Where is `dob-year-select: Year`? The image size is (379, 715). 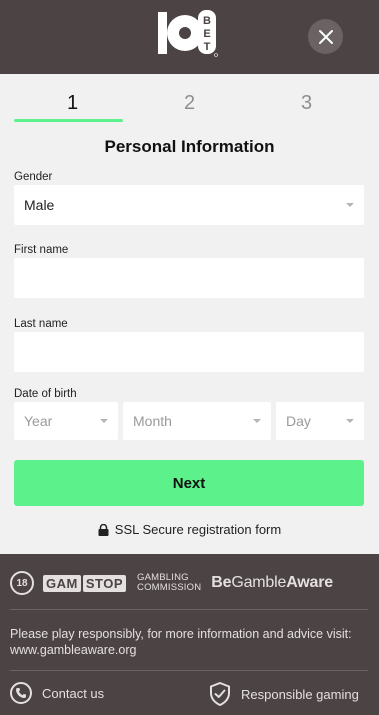 dob-year-select: Year is located at coordinates (66, 421).